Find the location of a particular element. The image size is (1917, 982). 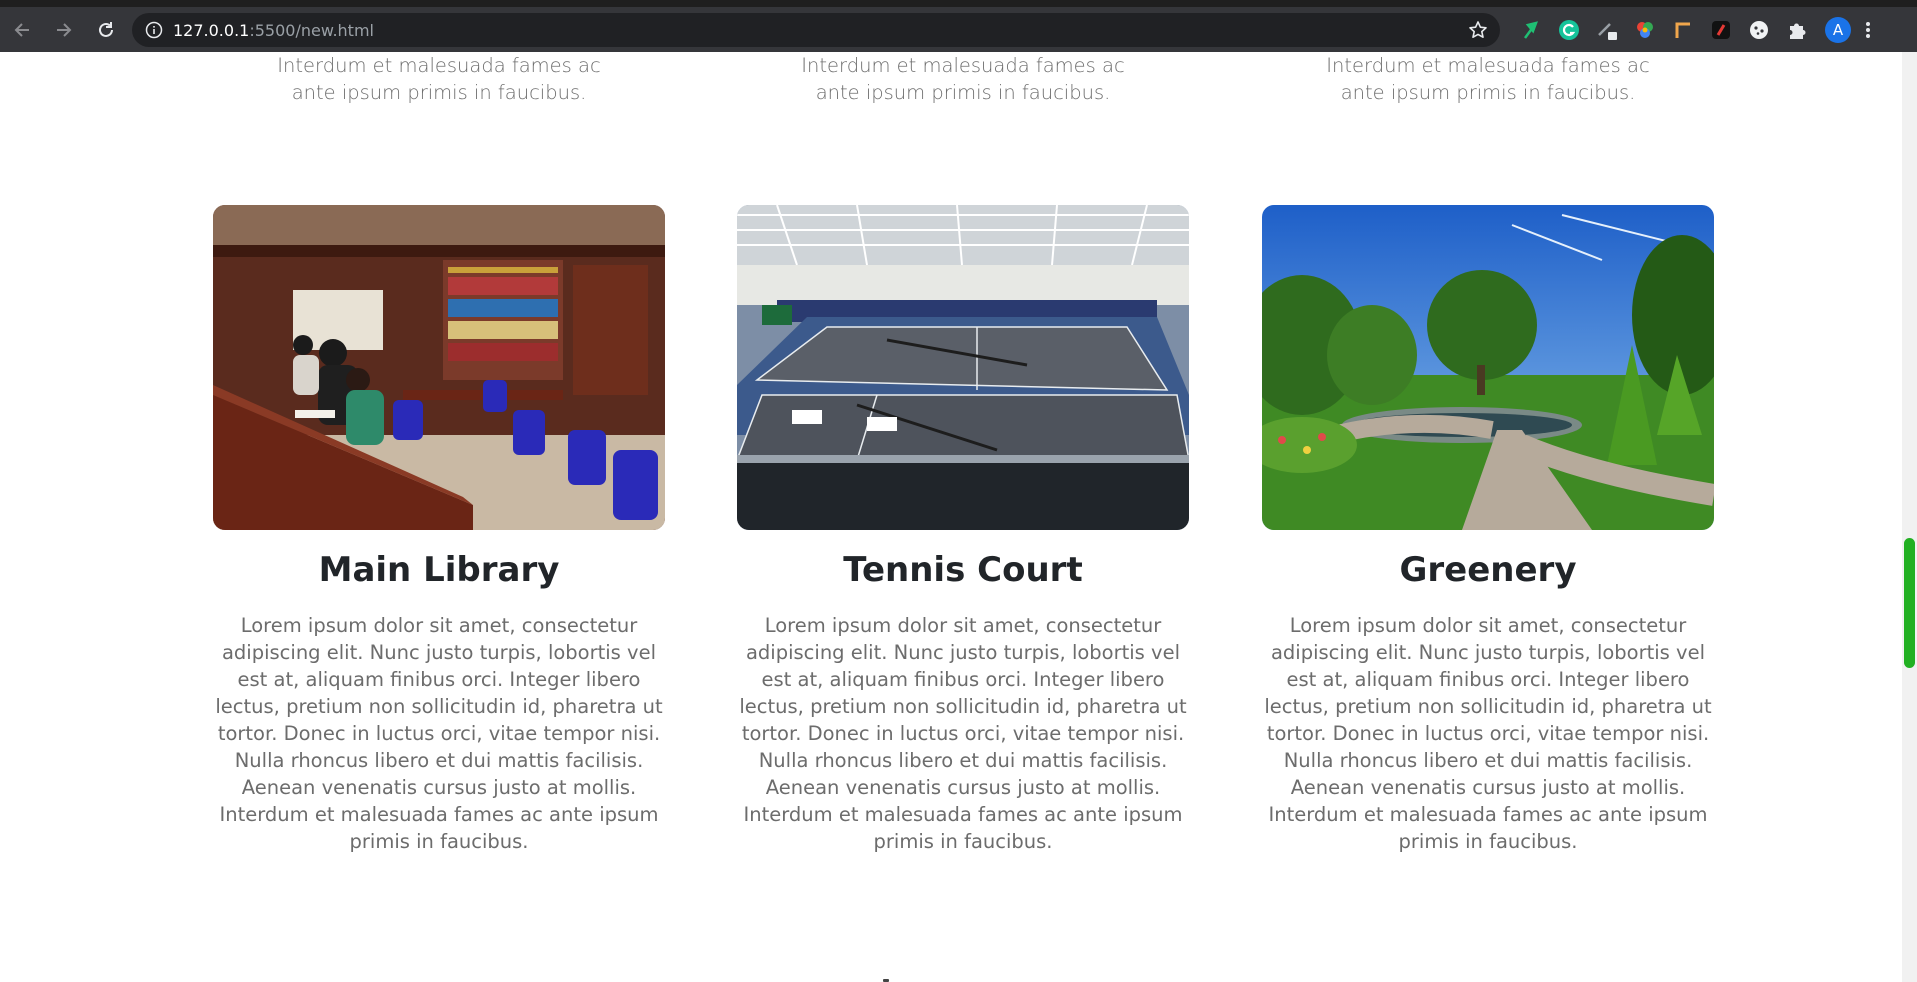

pen-tool-button is located at coordinates (1607, 30).